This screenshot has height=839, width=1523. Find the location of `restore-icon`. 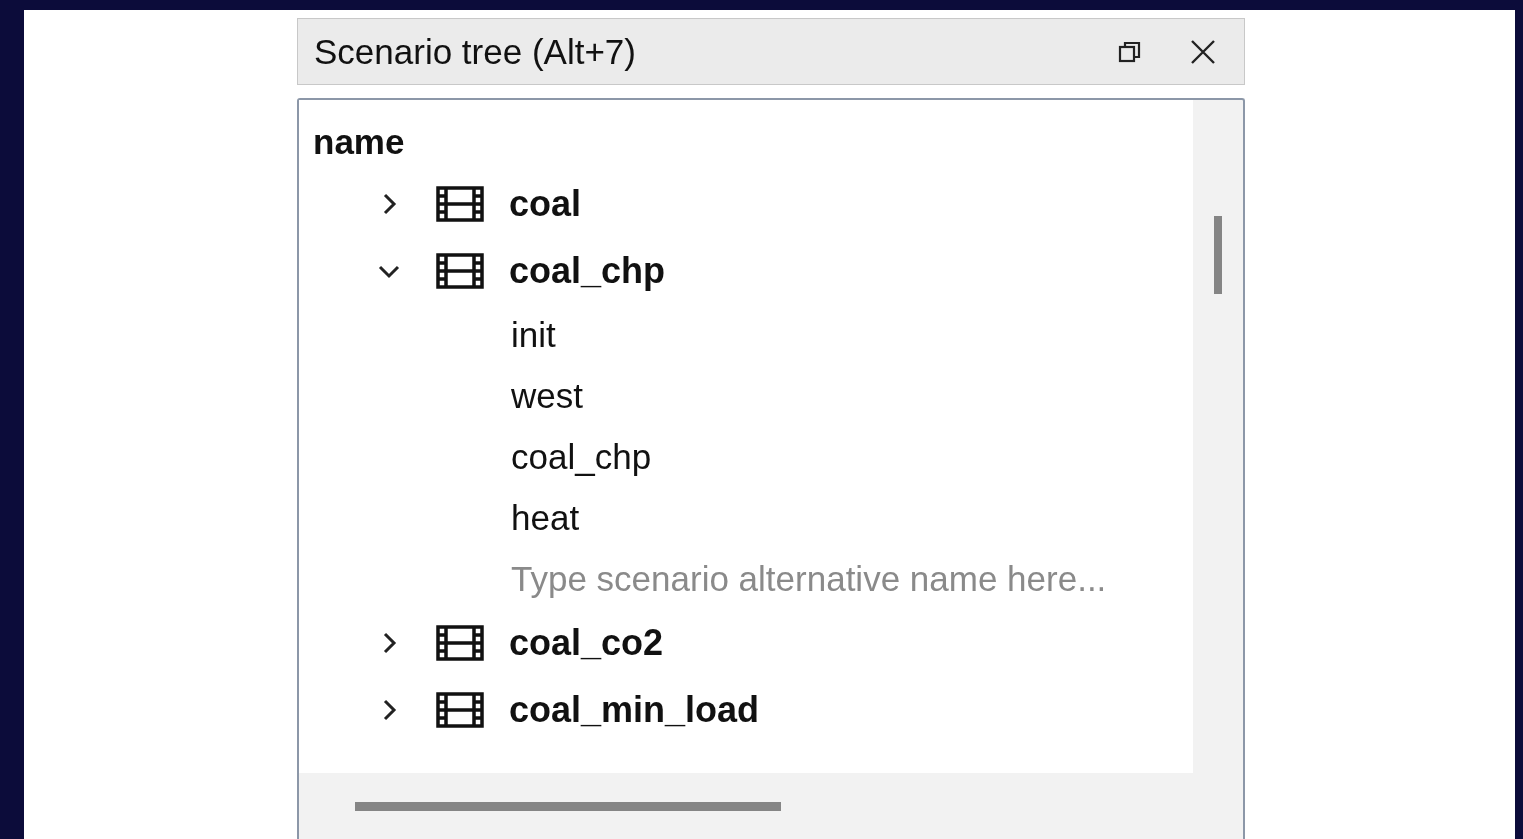

restore-icon is located at coordinates (1130, 51).